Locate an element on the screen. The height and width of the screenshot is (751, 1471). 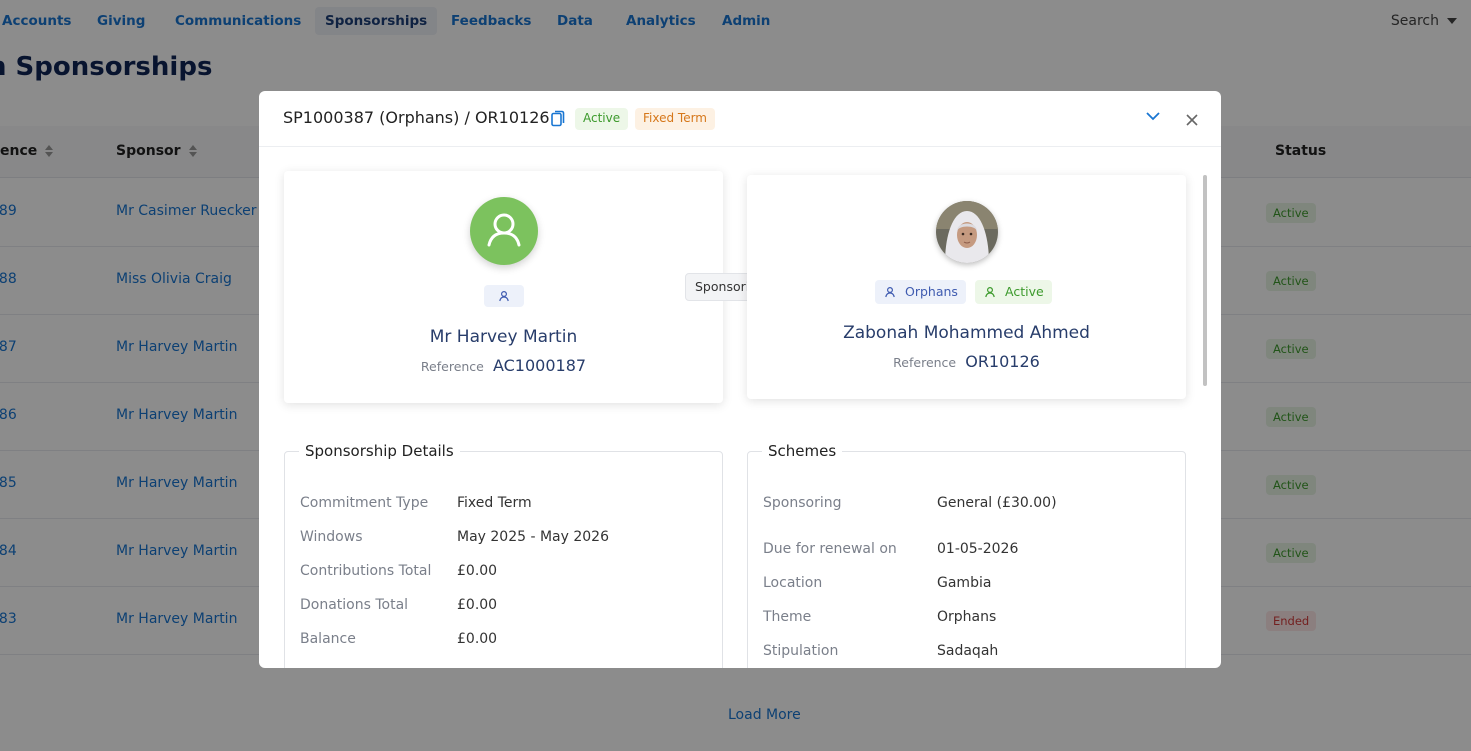
detail-label: Commitment Type is located at coordinates (364, 503).